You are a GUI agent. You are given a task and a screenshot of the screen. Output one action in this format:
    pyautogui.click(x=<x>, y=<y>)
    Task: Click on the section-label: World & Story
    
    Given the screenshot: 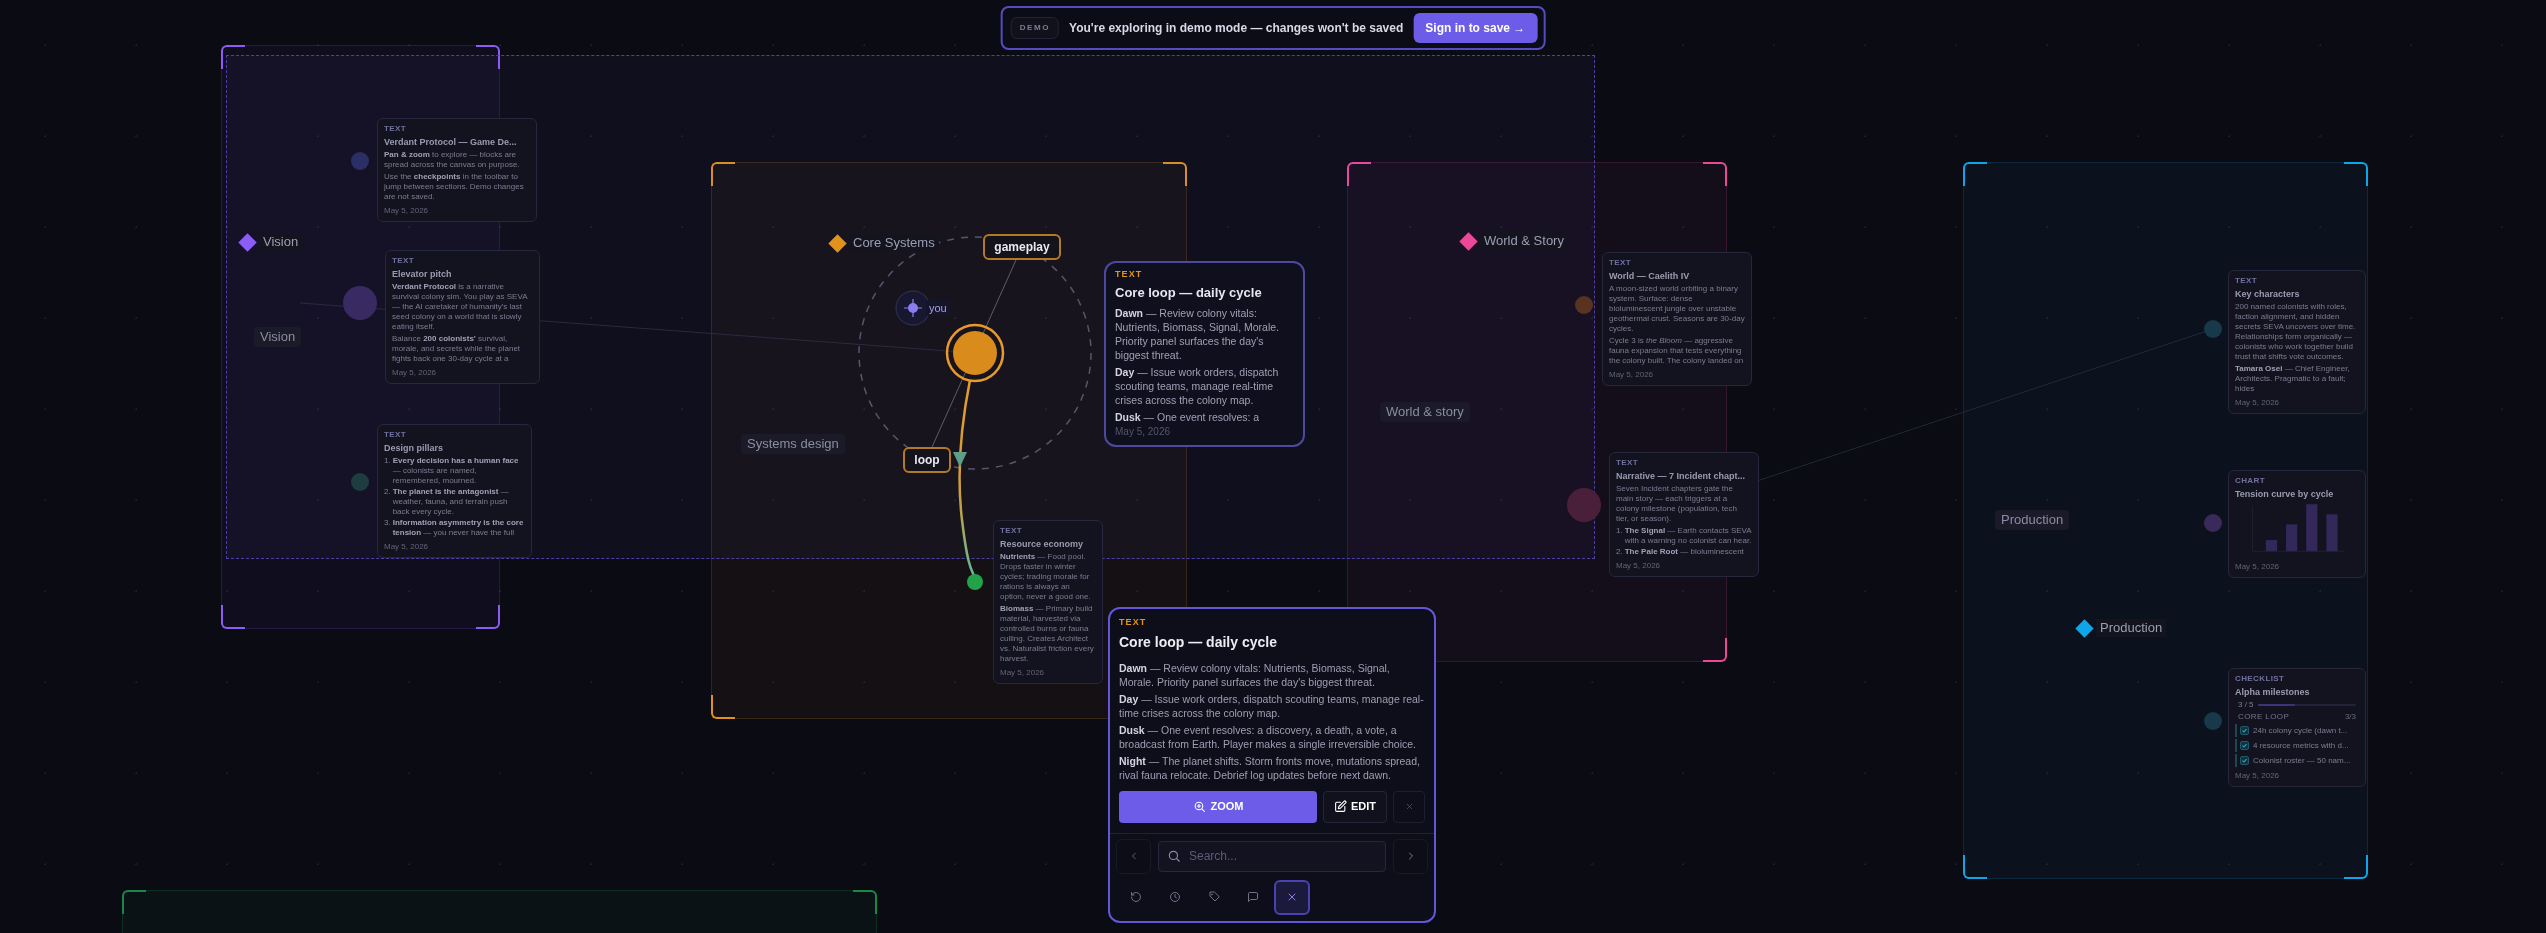 What is the action you would take?
    pyautogui.click(x=1524, y=241)
    